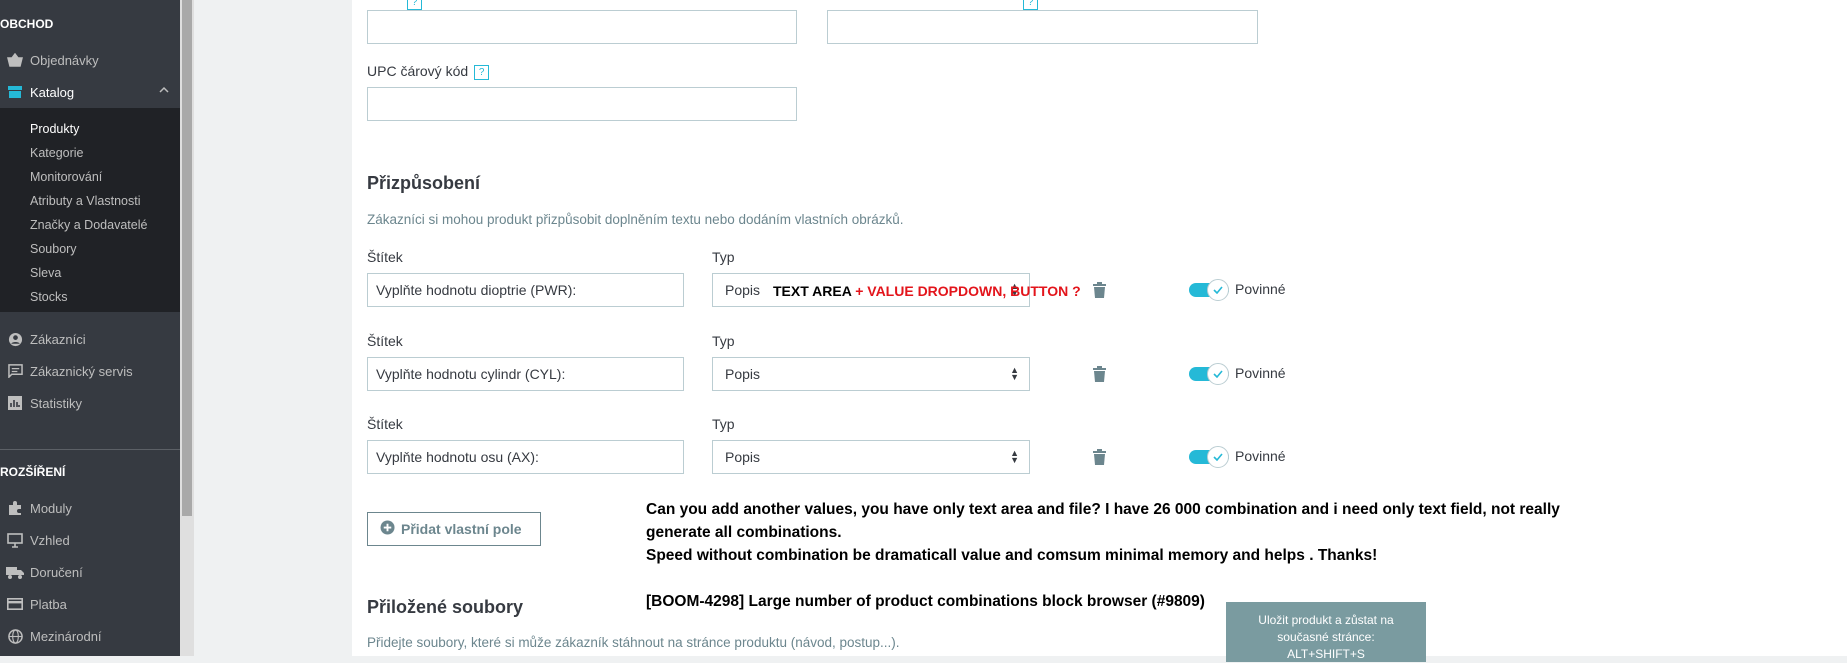  What do you see at coordinates (56, 572) in the screenshot?
I see `sidebar-item-label: Doručení` at bounding box center [56, 572].